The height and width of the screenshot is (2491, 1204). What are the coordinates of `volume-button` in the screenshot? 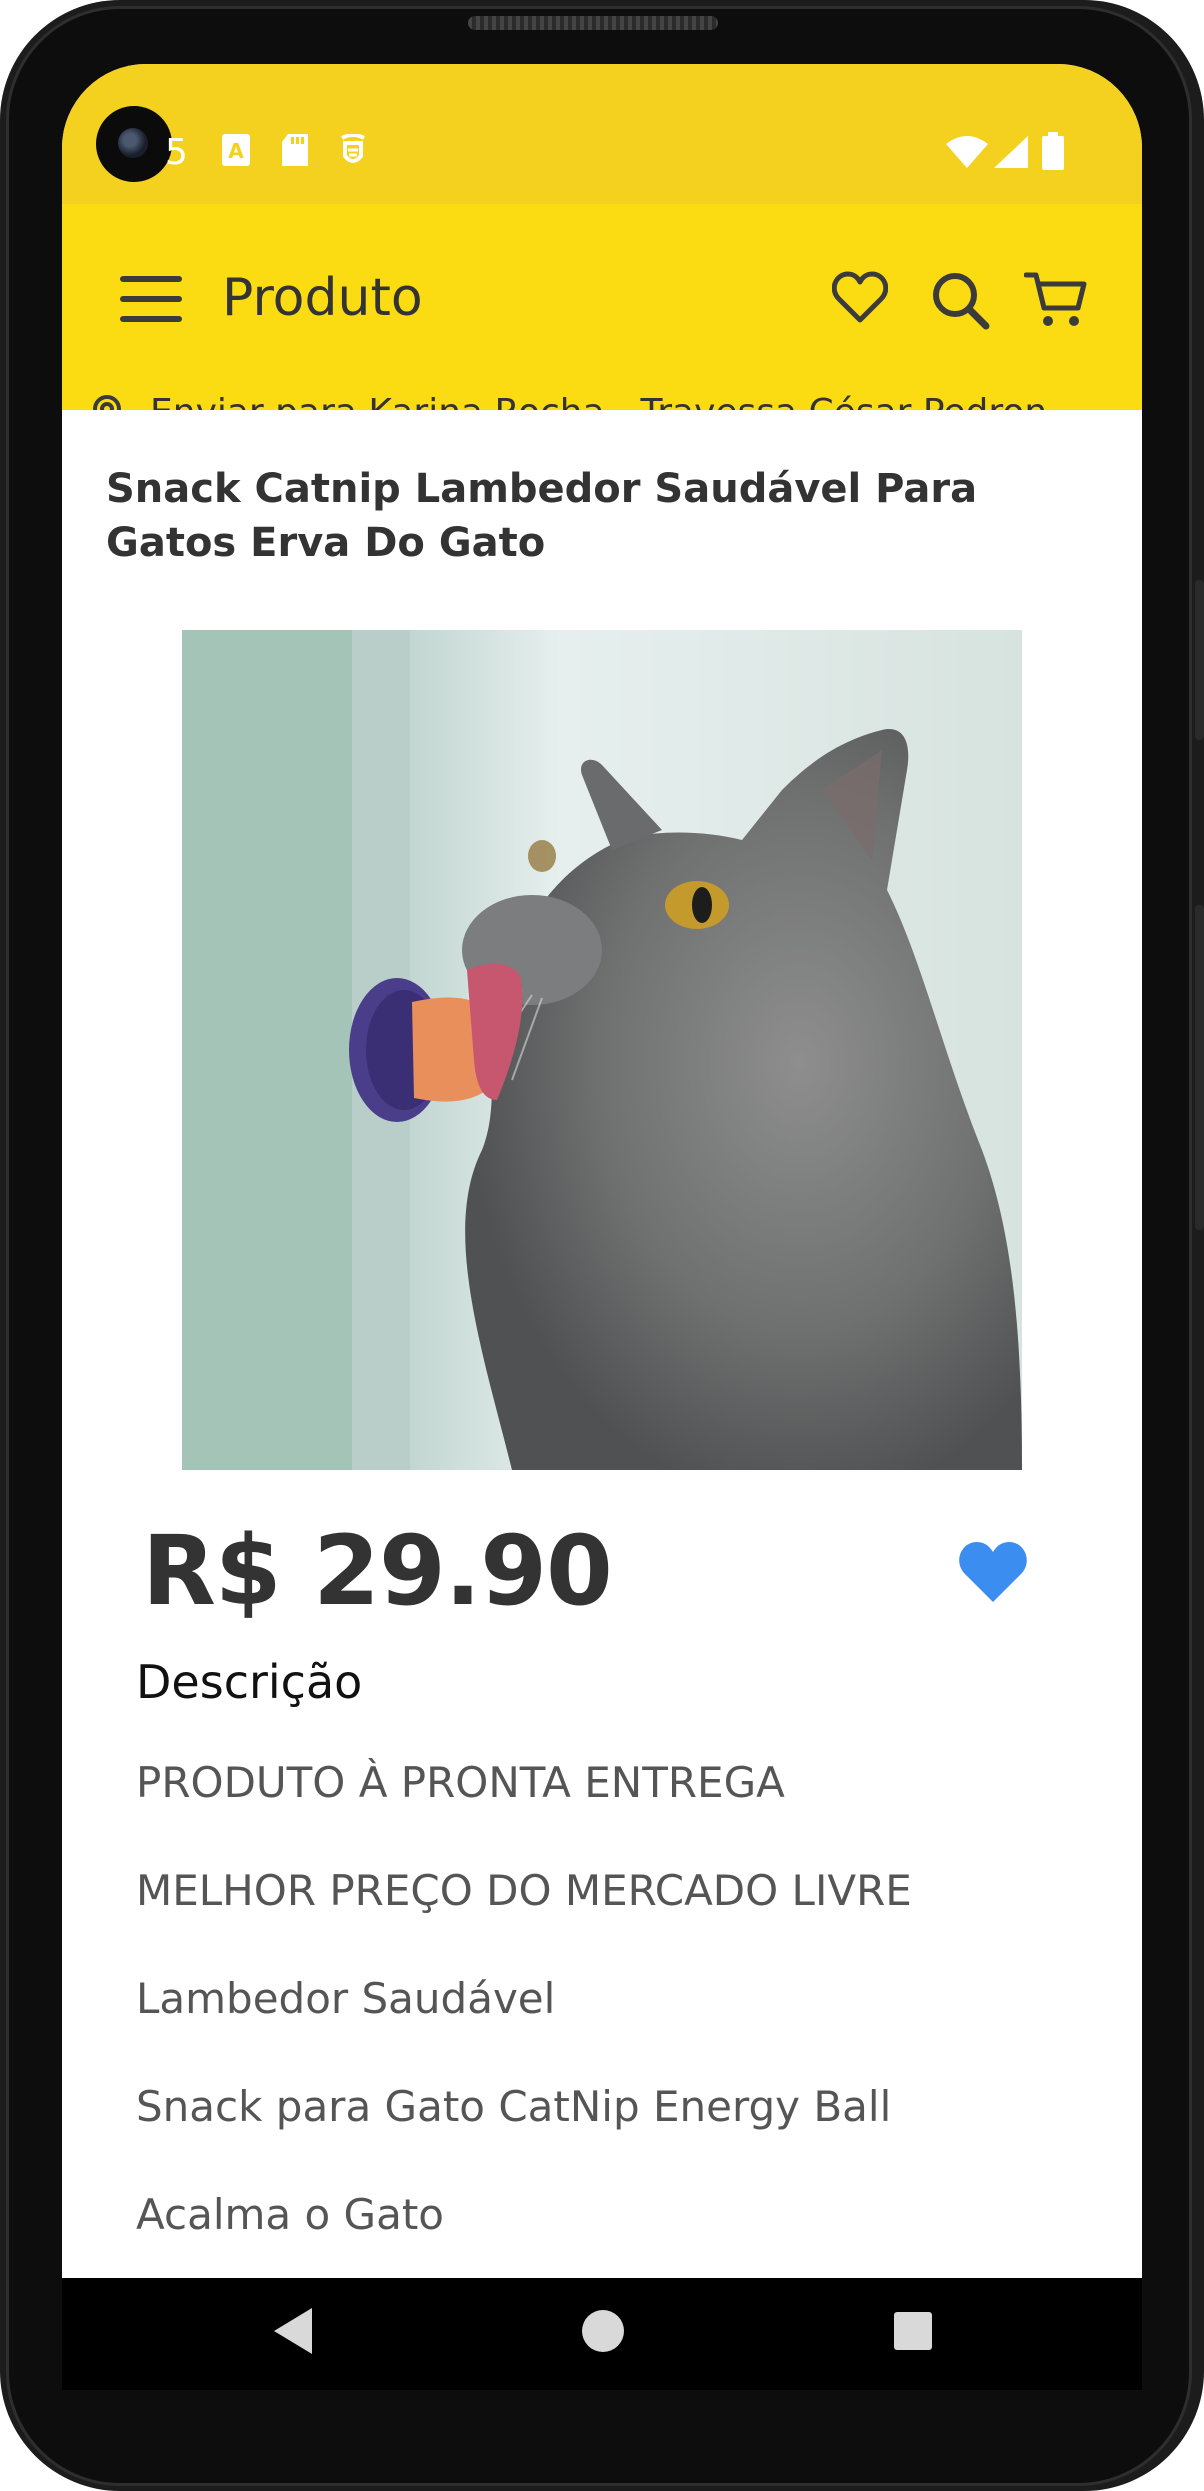 It's located at (1199, 660).